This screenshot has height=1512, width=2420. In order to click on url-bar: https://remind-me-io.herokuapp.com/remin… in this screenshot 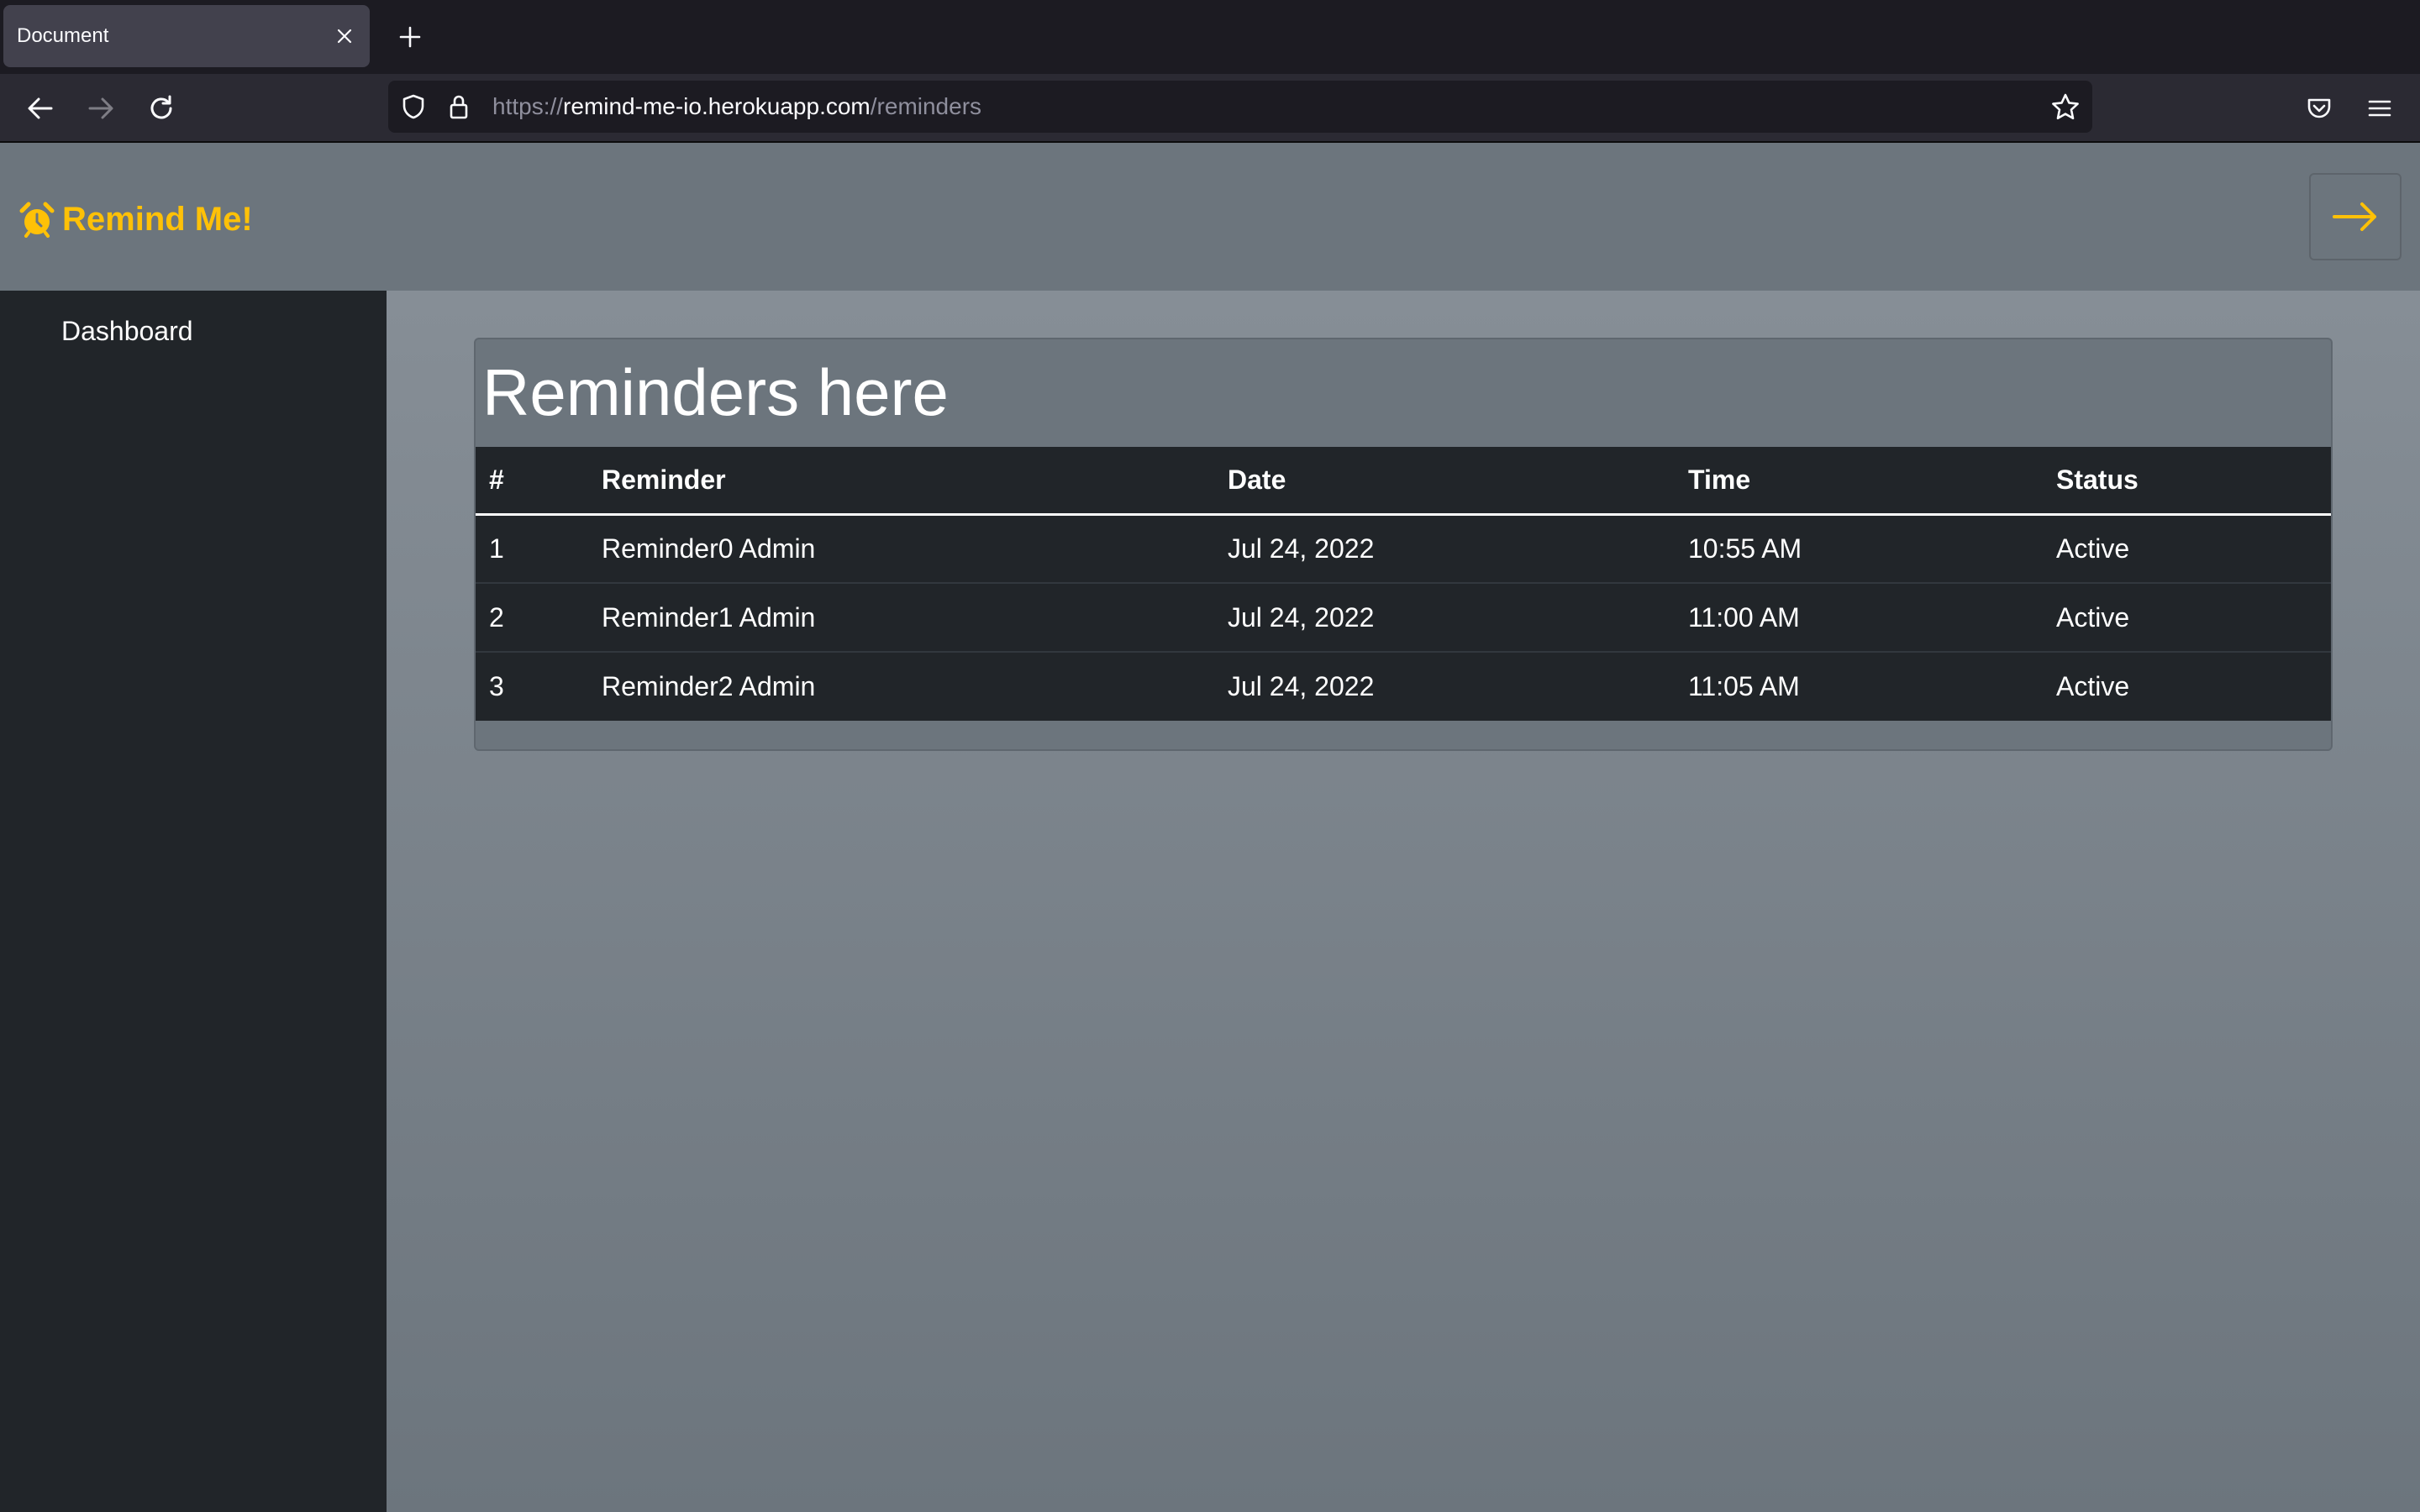, I will do `click(1240, 107)`.